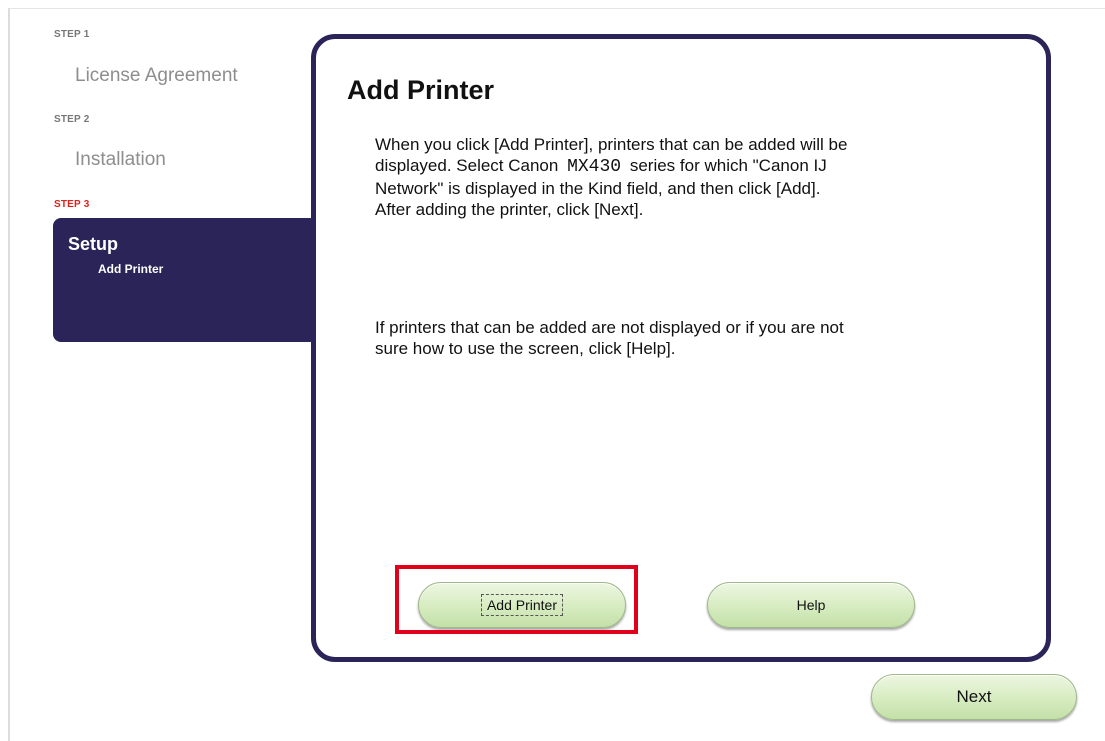 This screenshot has height=741, width=1105. What do you see at coordinates (93, 244) in the screenshot?
I see `setup-title: Setup` at bounding box center [93, 244].